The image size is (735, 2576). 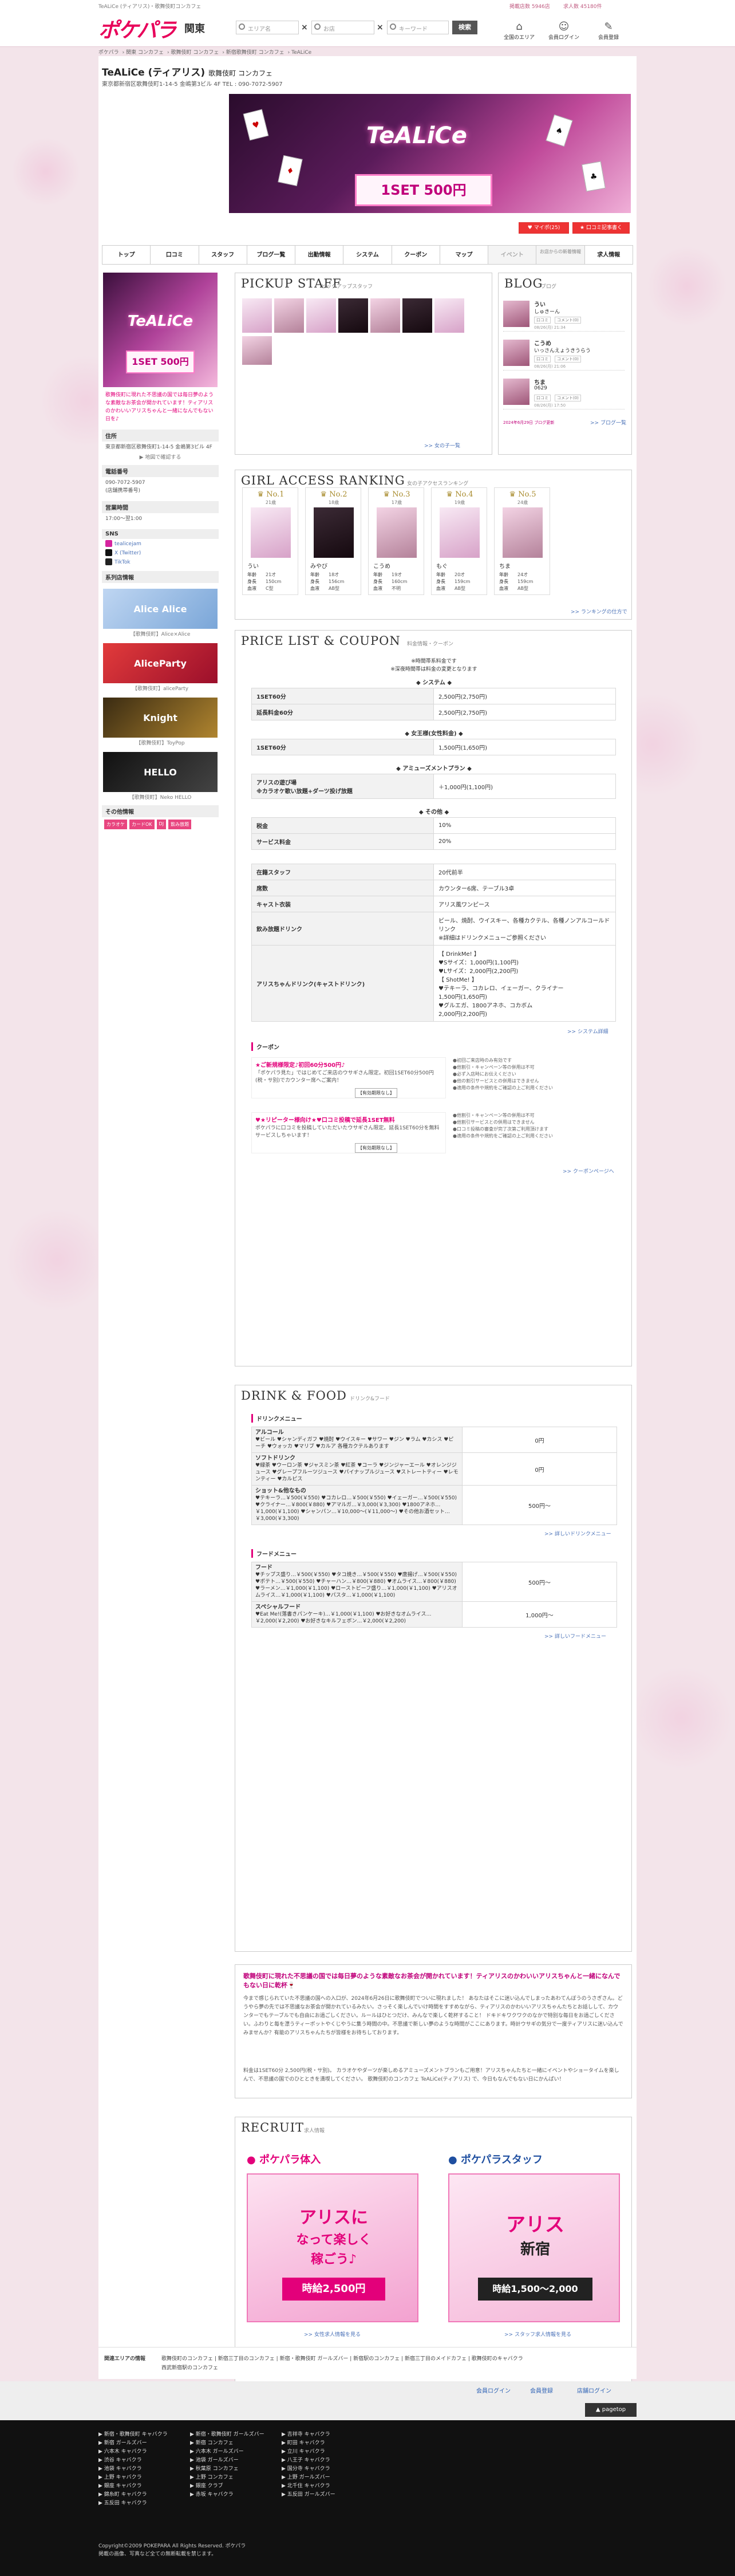 I want to click on footer-link: ▶ 国分寺 キャバクラ, so click(x=327, y=2469).